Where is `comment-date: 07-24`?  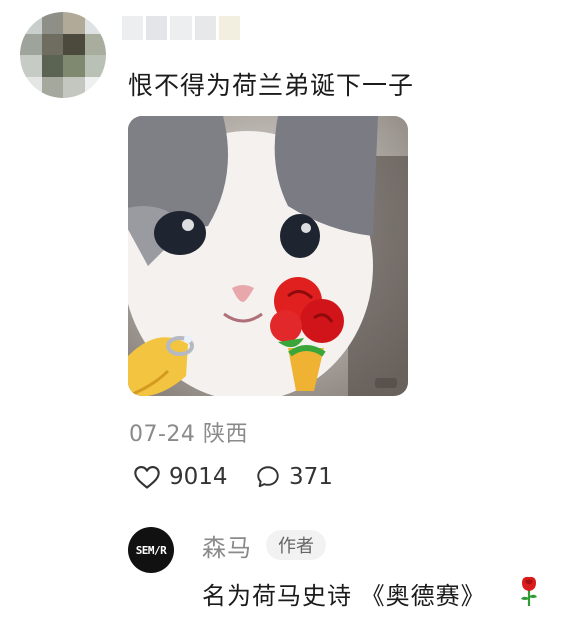
comment-date: 07-24 is located at coordinates (162, 434).